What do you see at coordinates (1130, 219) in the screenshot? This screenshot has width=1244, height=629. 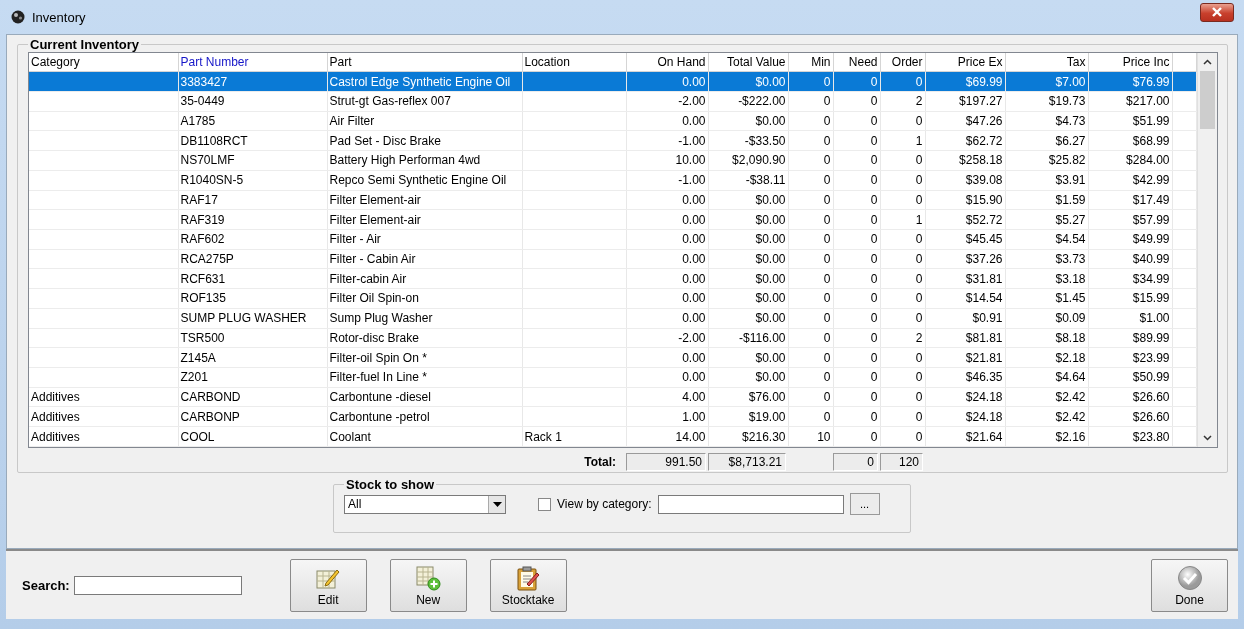 I see `table-cell: $57.99` at bounding box center [1130, 219].